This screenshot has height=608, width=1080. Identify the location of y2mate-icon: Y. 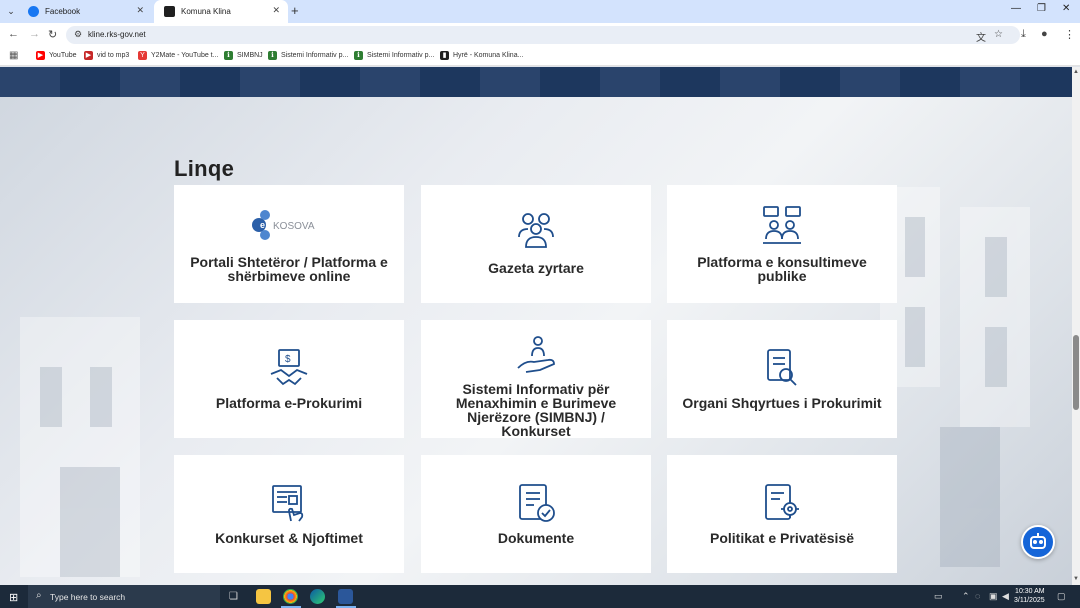
(142, 55).